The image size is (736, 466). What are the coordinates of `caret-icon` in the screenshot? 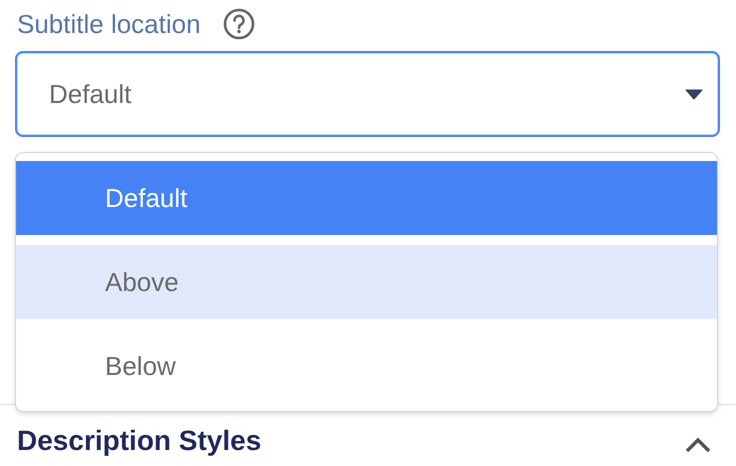 It's located at (694, 94).